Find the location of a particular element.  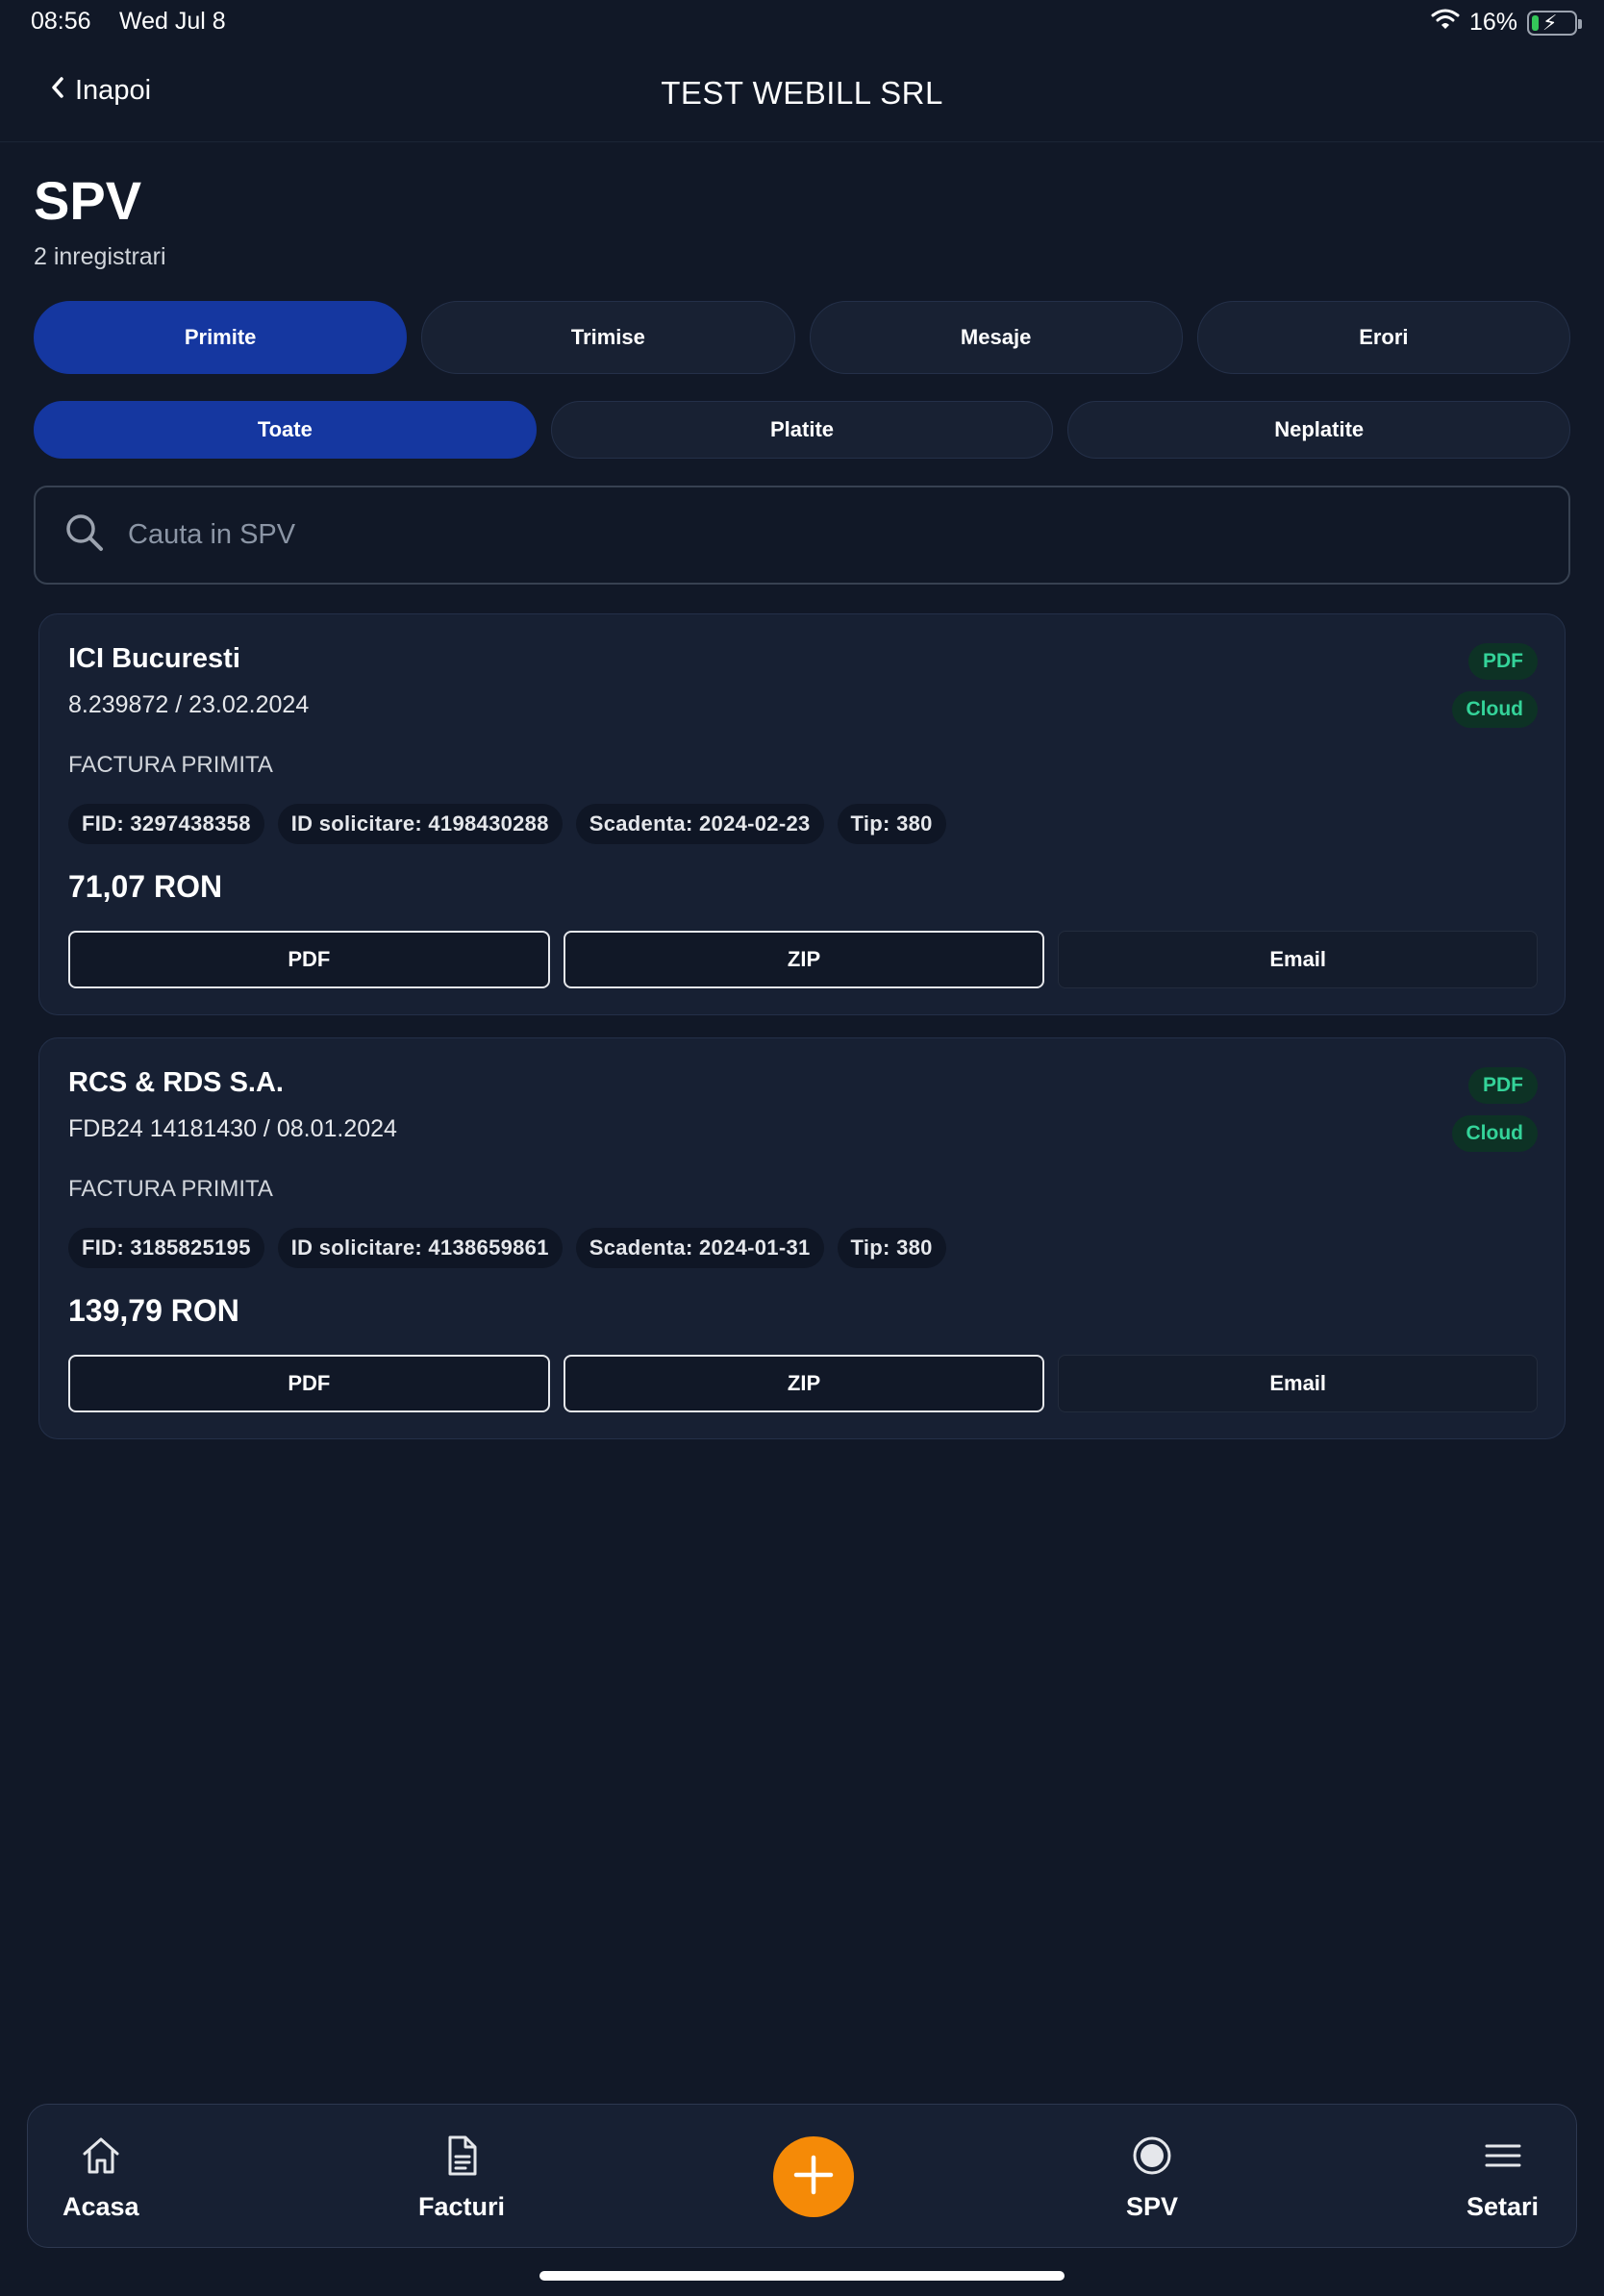

nav-item-spv: SPV is located at coordinates (1152, 2178).